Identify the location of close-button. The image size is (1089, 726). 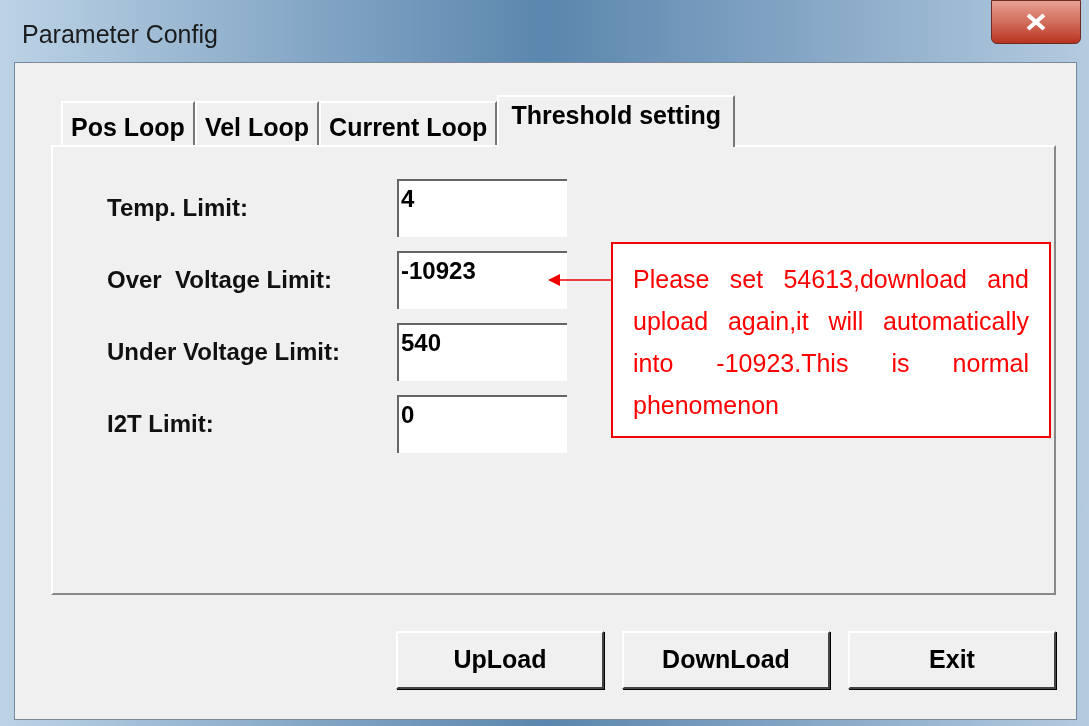
(1036, 22).